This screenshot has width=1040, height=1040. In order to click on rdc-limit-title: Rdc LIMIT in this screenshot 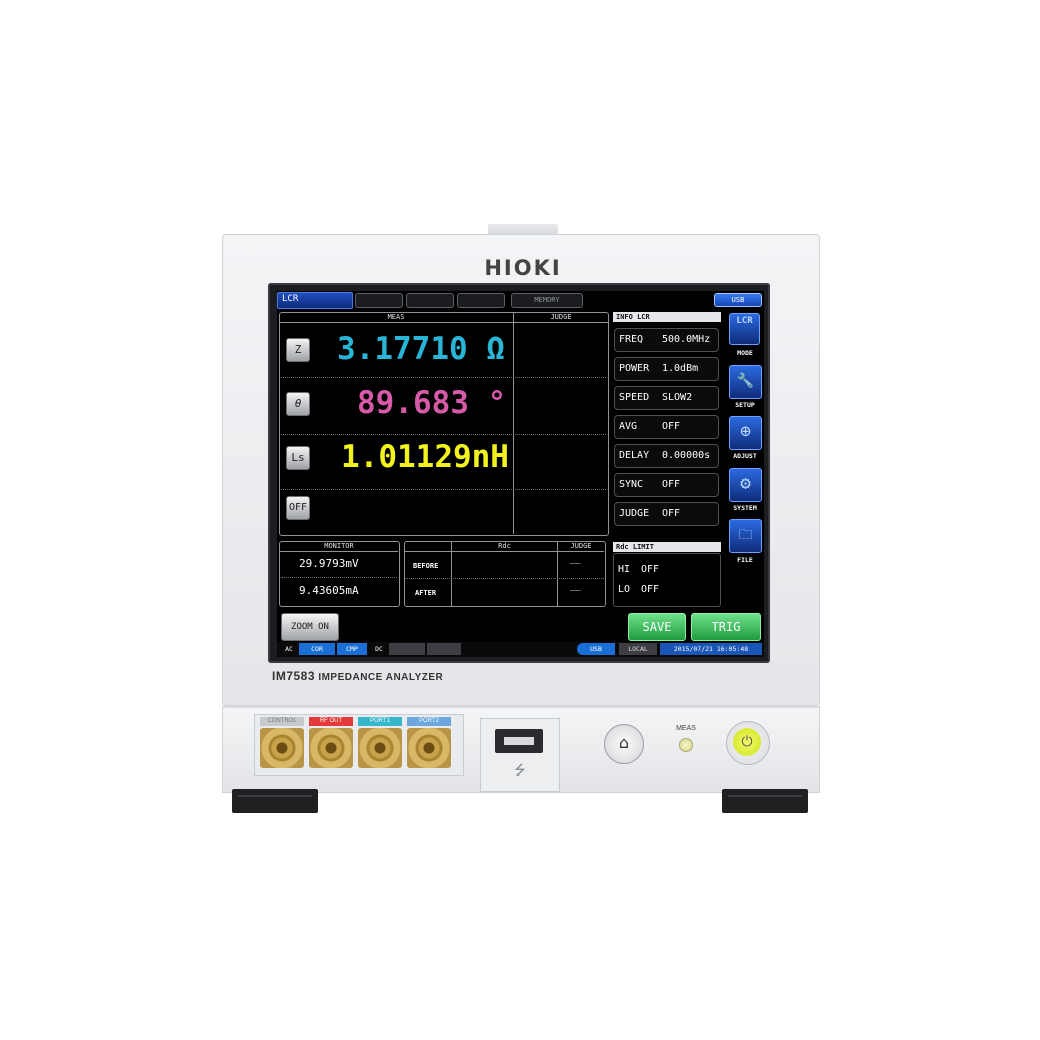, I will do `click(667, 547)`.